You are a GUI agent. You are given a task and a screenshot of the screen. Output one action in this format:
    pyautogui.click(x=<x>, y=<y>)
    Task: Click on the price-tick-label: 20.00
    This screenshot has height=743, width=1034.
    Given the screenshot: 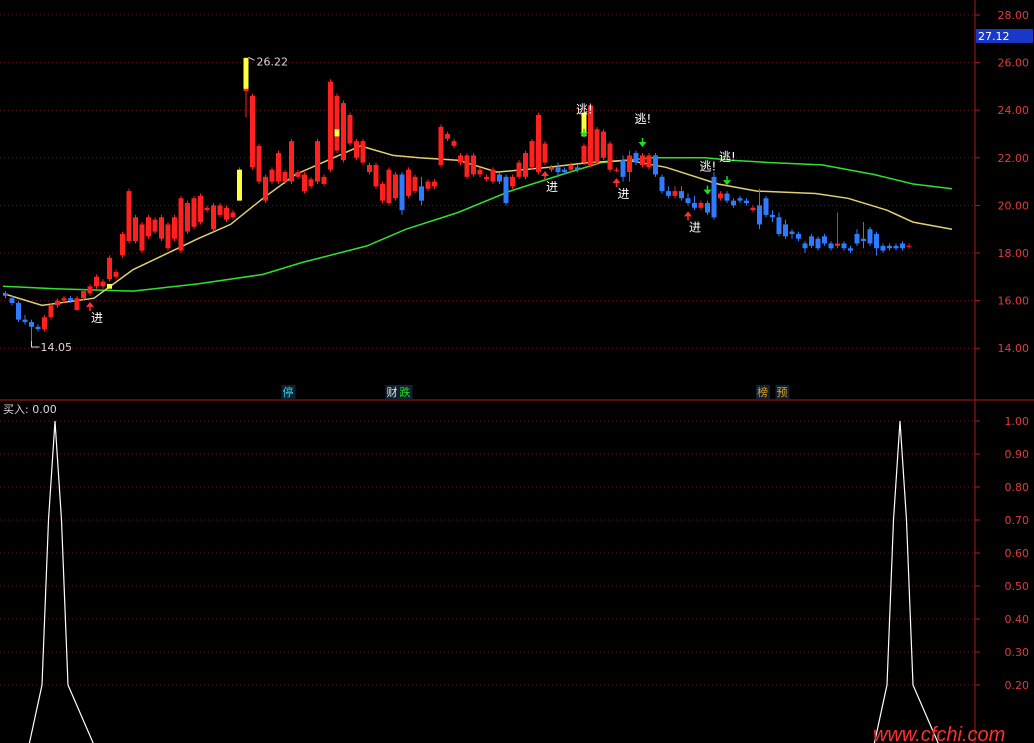 What is the action you would take?
    pyautogui.click(x=1014, y=205)
    